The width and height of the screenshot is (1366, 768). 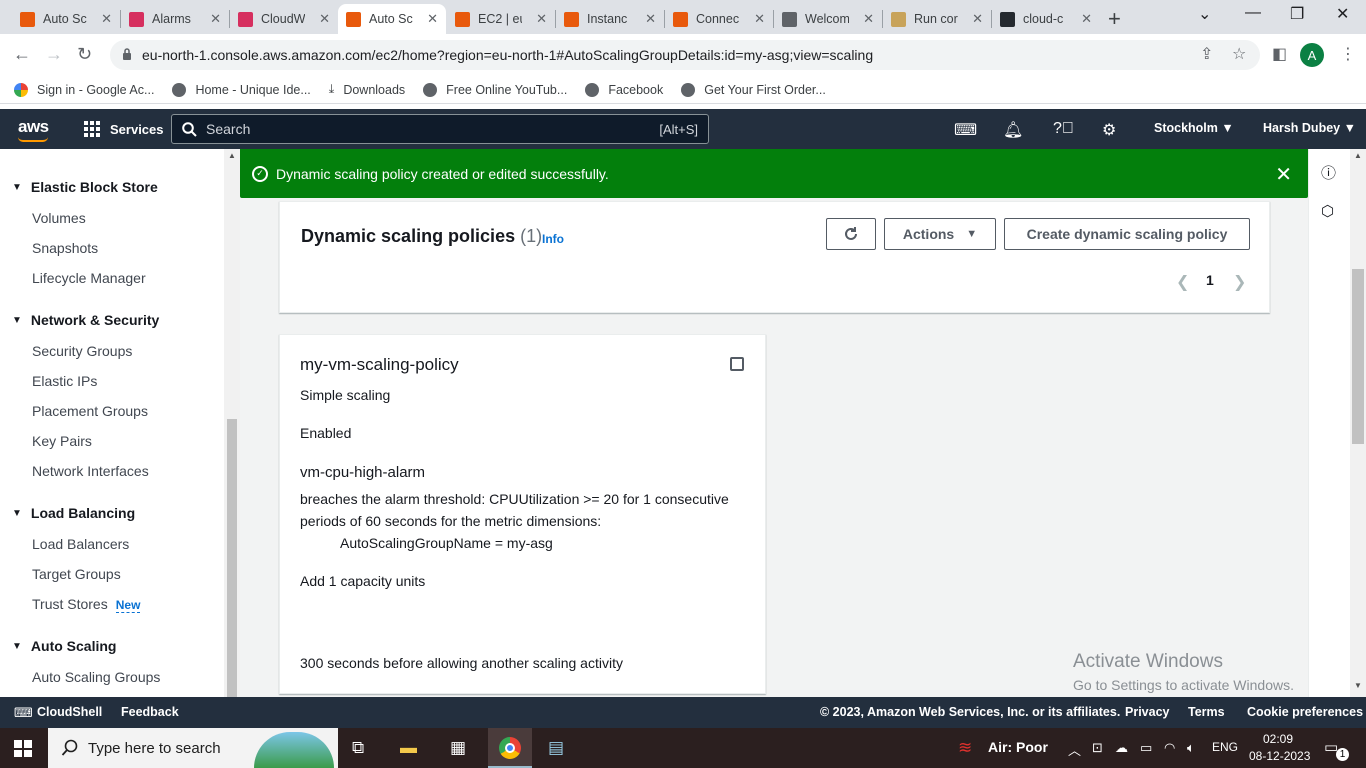 What do you see at coordinates (1206, 54) in the screenshot?
I see `share-icon: ⇪` at bounding box center [1206, 54].